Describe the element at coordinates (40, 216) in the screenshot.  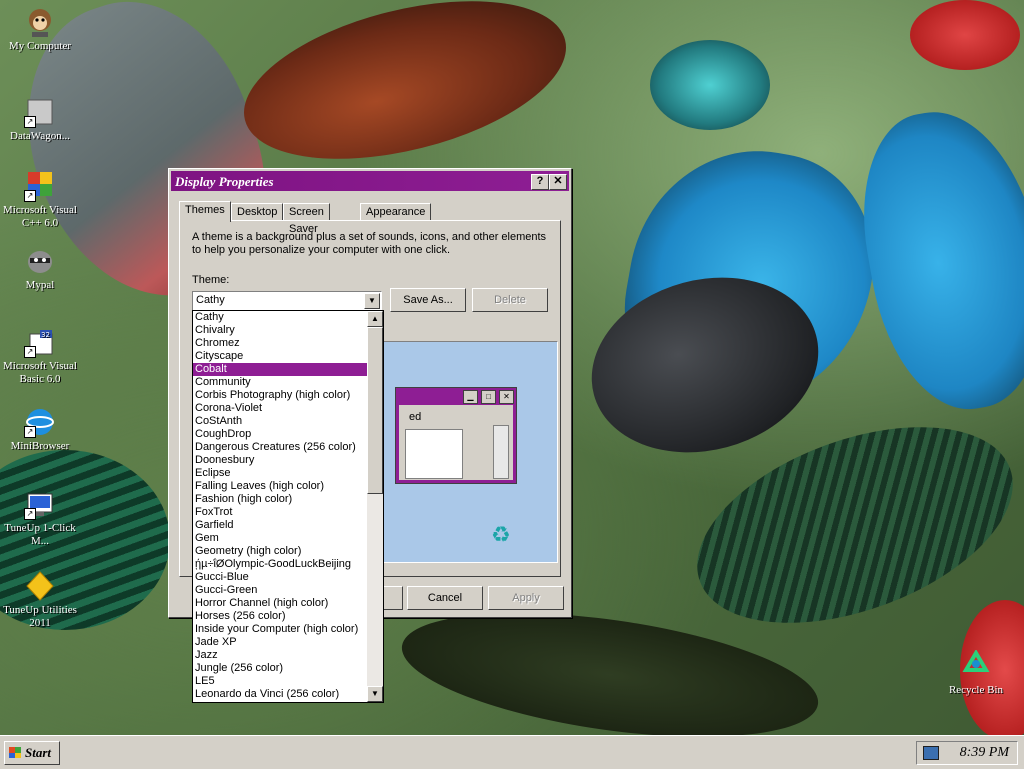
I see `desktop-icon-label: Microsoft Visual C++ 6.0` at that location.